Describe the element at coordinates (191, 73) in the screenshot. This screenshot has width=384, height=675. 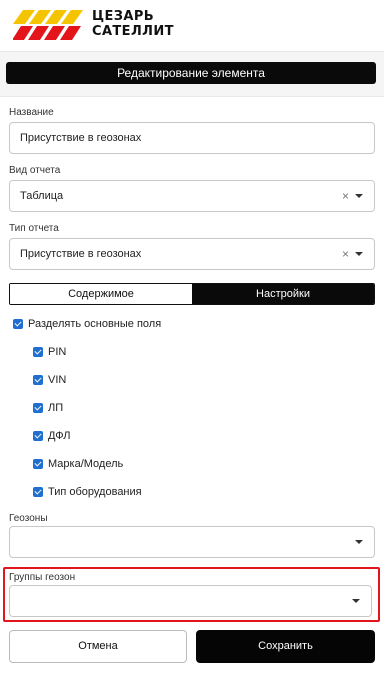
I see `page-title: Редактирование элемента` at that location.